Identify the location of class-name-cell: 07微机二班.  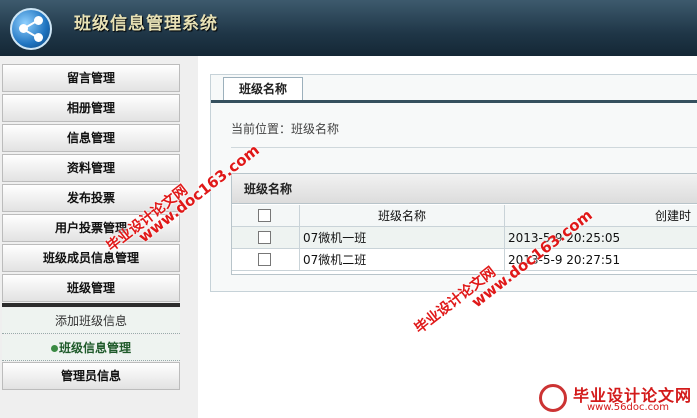
(402, 260).